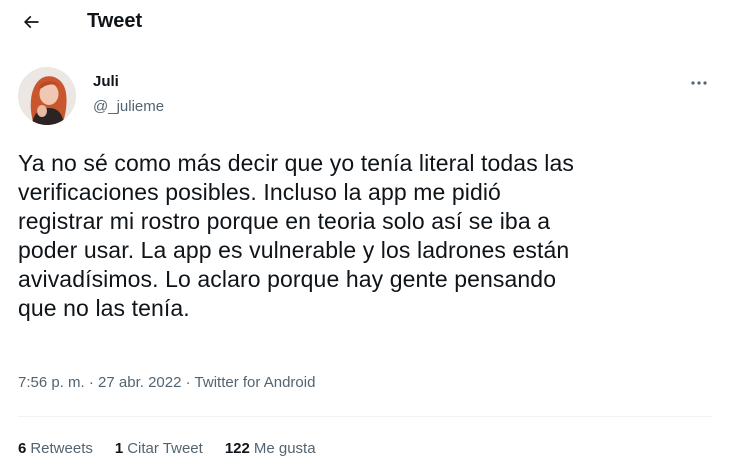  I want to click on likes-stat: 122 Me gusta, so click(270, 449).